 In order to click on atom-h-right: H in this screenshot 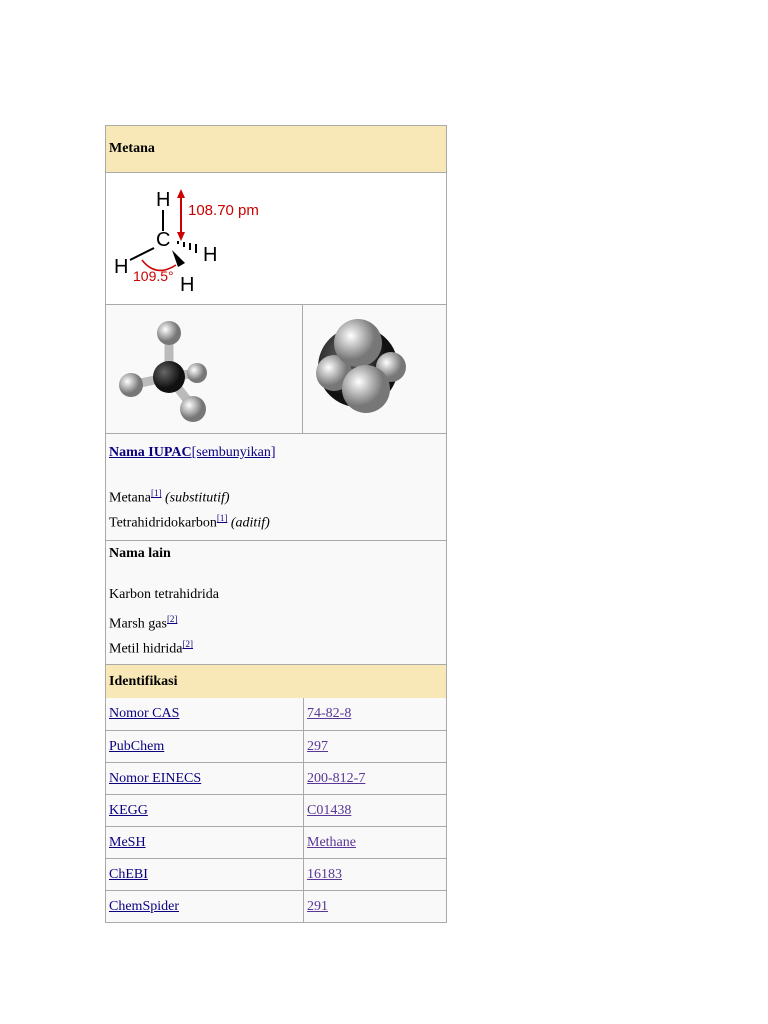, I will do `click(210, 255)`.